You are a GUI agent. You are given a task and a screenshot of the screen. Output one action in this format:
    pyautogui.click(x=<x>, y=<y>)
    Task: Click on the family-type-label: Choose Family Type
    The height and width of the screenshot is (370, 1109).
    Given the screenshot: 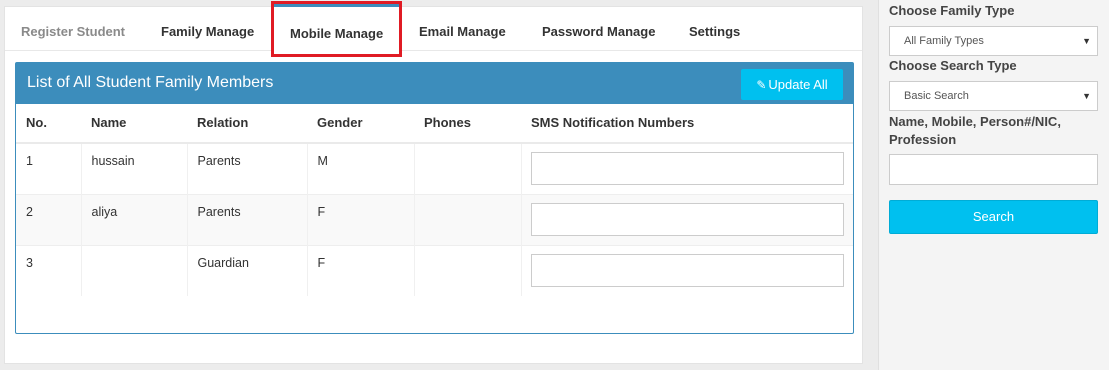 What is the action you would take?
    pyautogui.click(x=952, y=10)
    